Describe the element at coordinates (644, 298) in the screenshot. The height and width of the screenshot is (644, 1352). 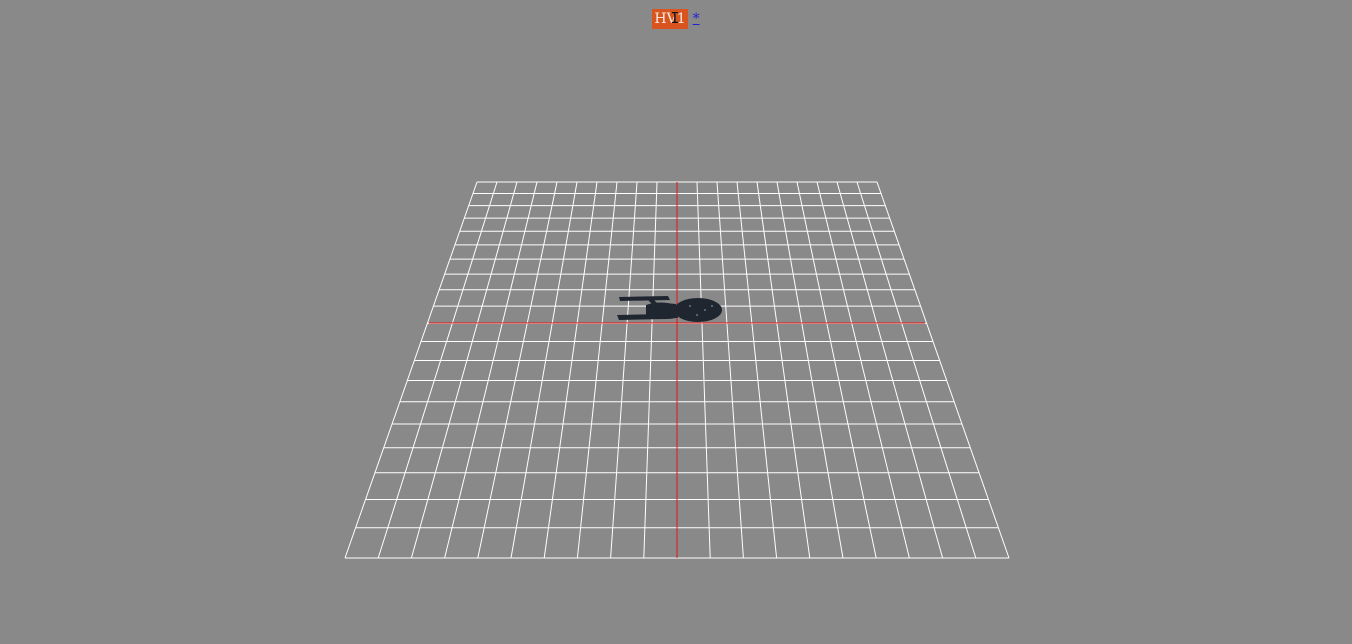
I see `upper-nacelle` at that location.